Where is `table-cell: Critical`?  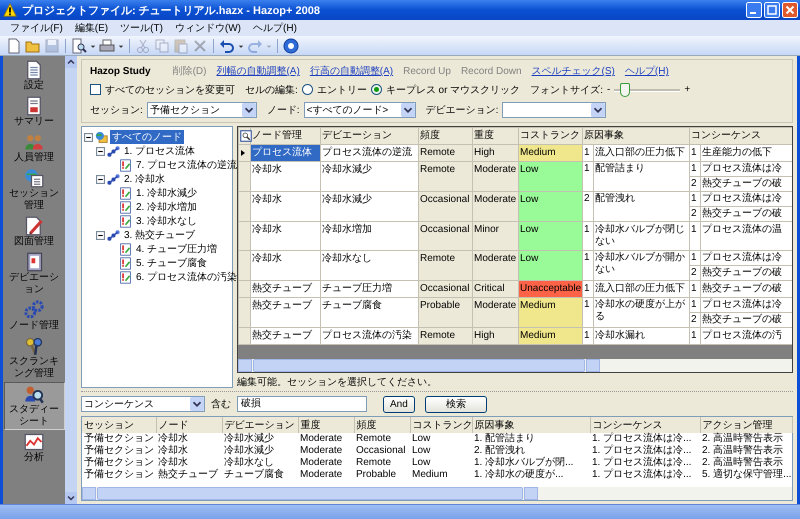 table-cell: Critical is located at coordinates (495, 289).